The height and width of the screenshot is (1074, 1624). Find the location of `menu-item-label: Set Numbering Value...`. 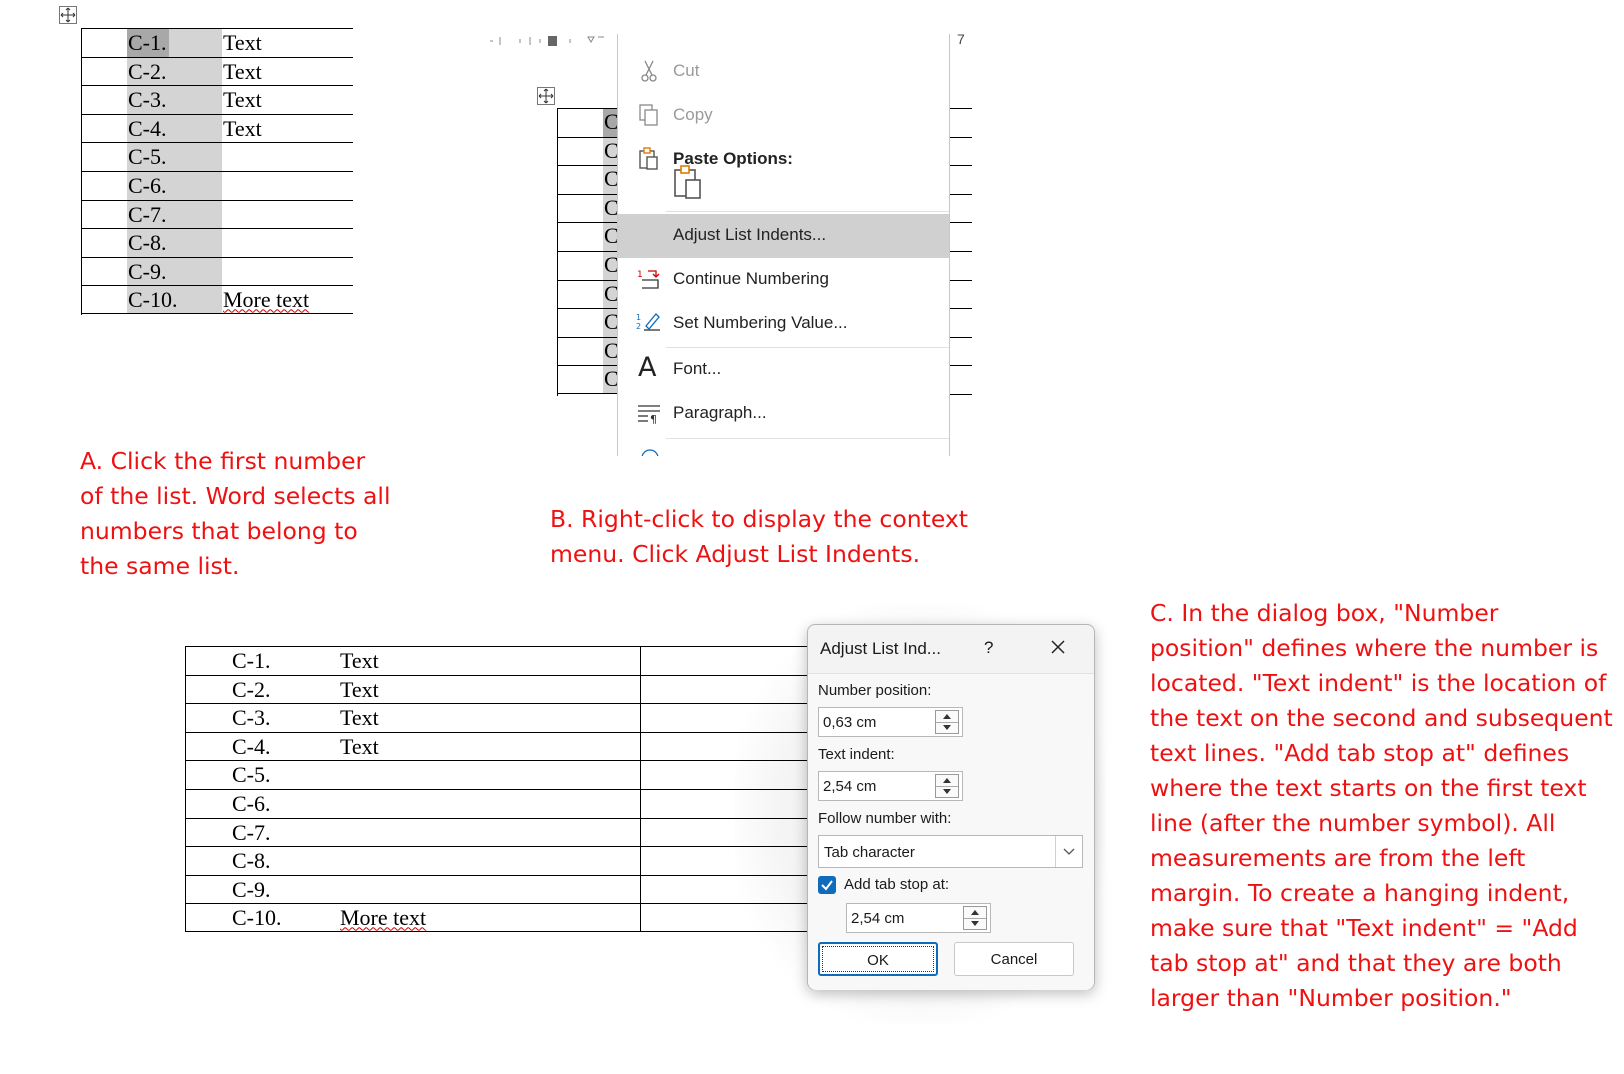

menu-item-label: Set Numbering Value... is located at coordinates (760, 322).